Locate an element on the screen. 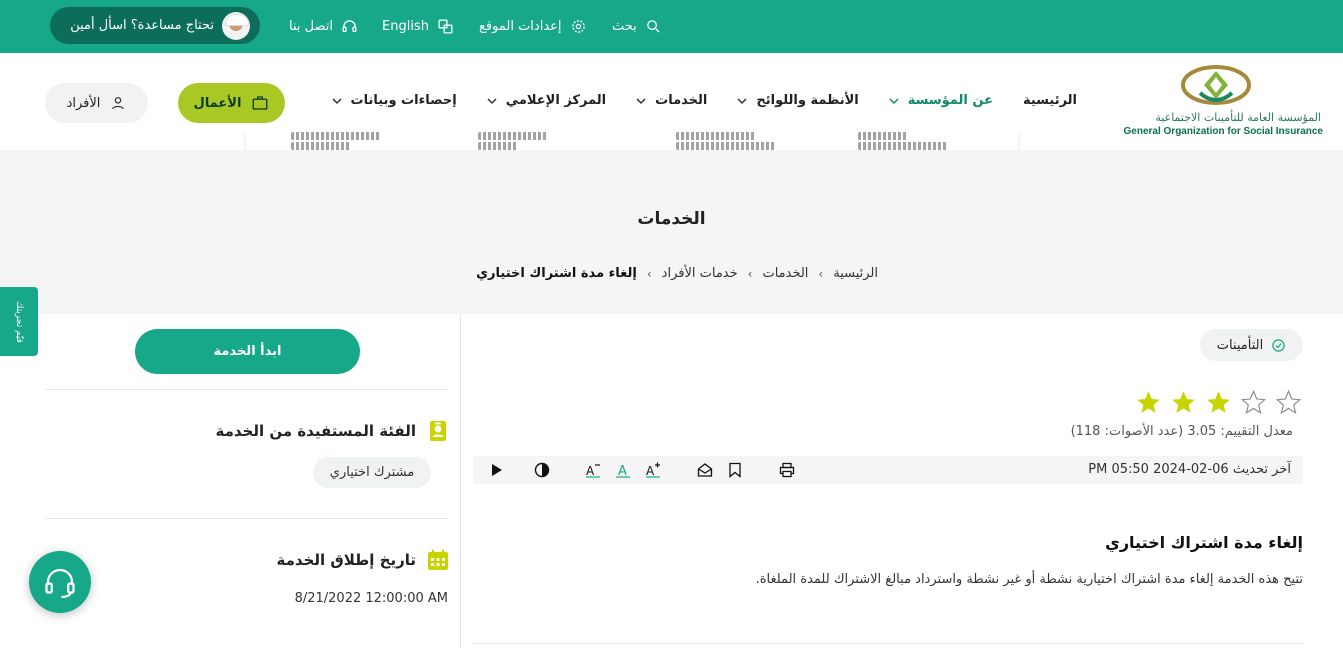  last-updated: آخر تحديث 06-02-2024 05:50 PM is located at coordinates (1189, 469).